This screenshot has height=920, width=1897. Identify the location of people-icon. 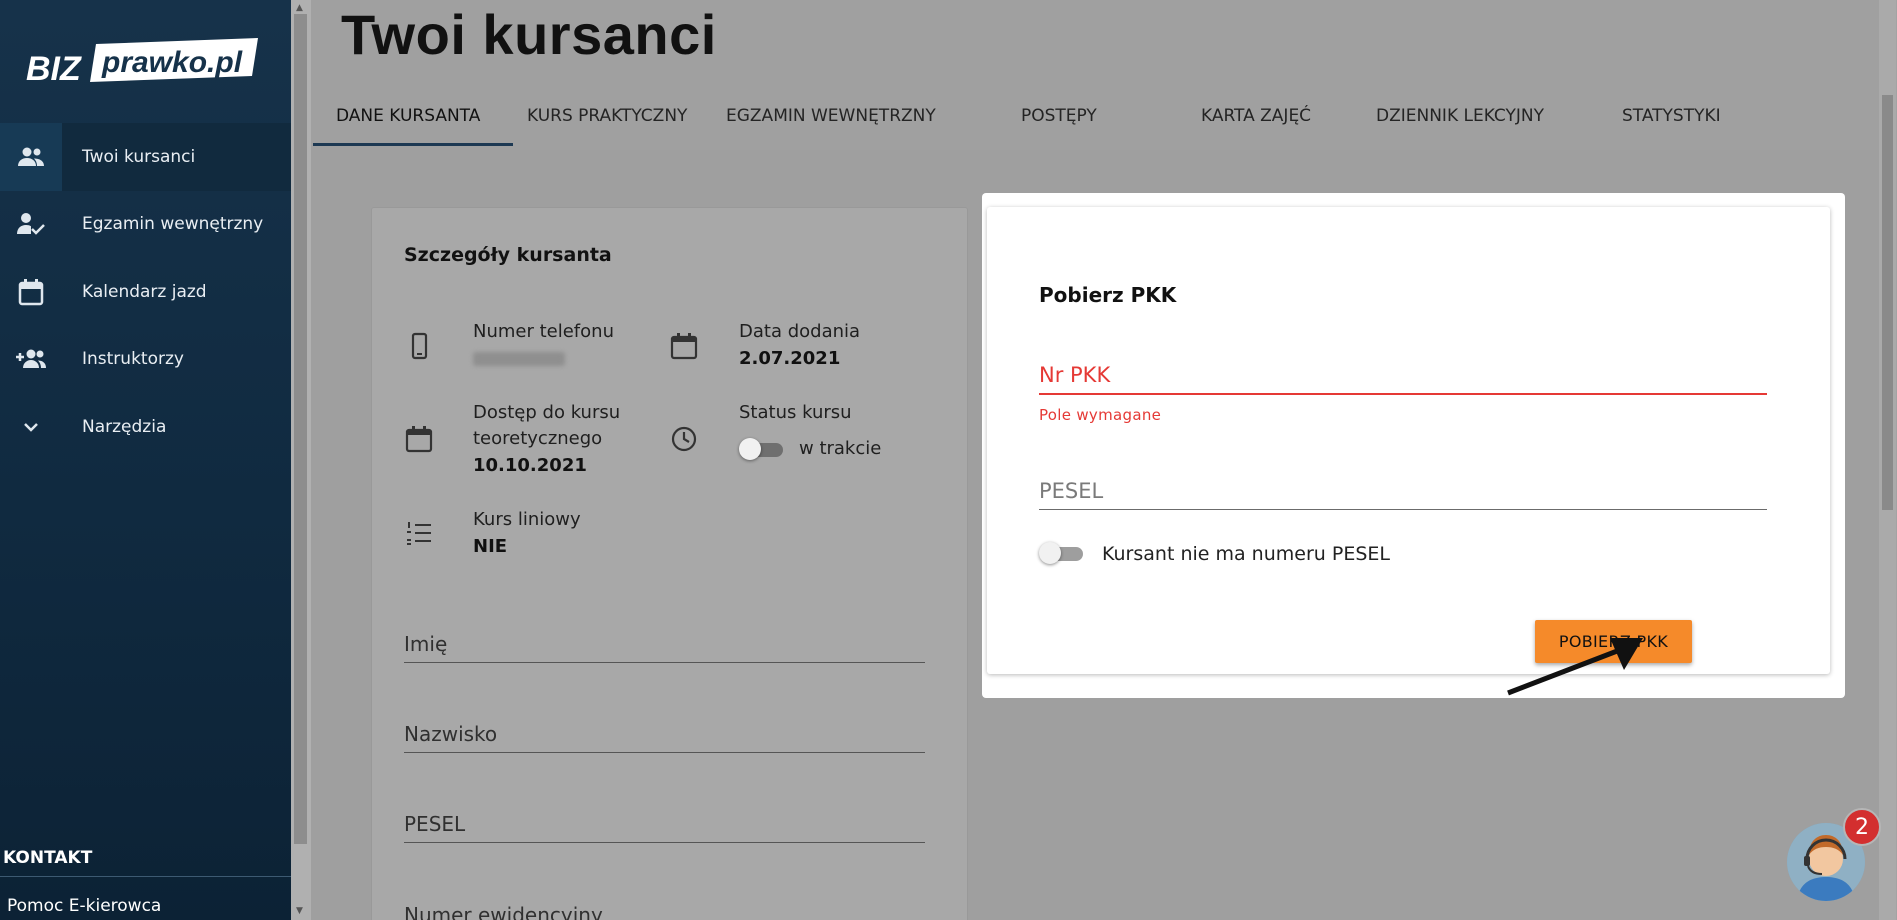
(31, 157).